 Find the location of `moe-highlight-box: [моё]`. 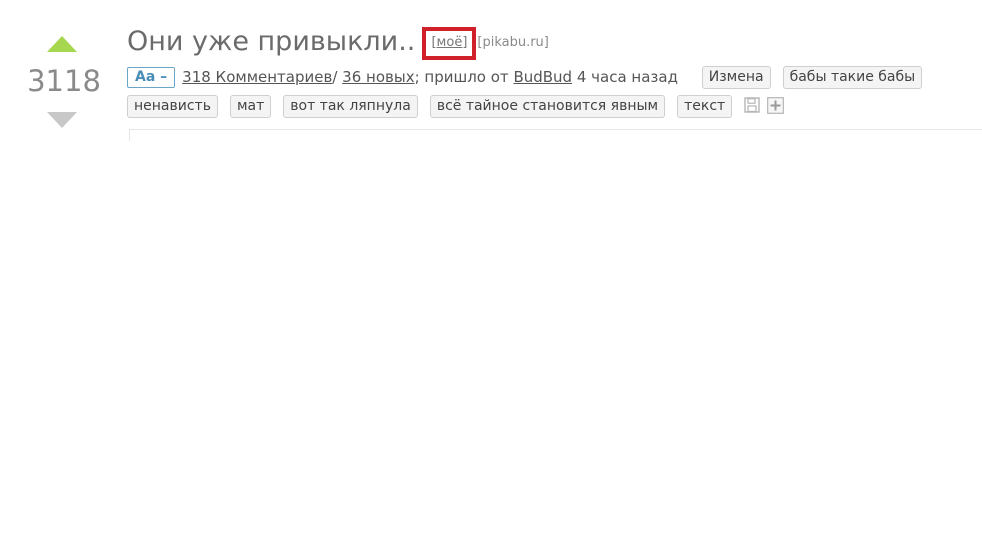

moe-highlight-box: [моё] is located at coordinates (449, 43).